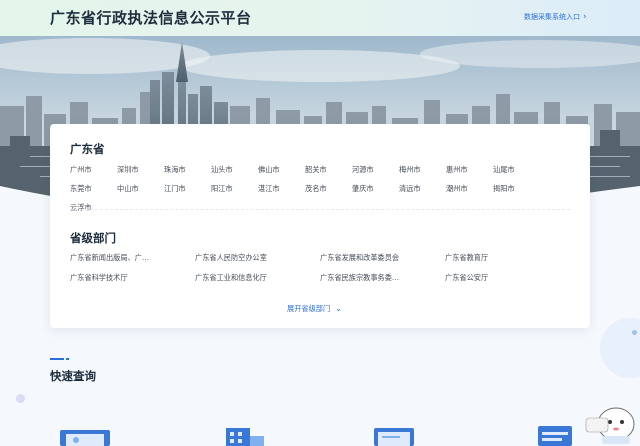 The width and height of the screenshot is (640, 446). What do you see at coordinates (516, 189) in the screenshot?
I see `city-link-jieyang: 揭阳市` at bounding box center [516, 189].